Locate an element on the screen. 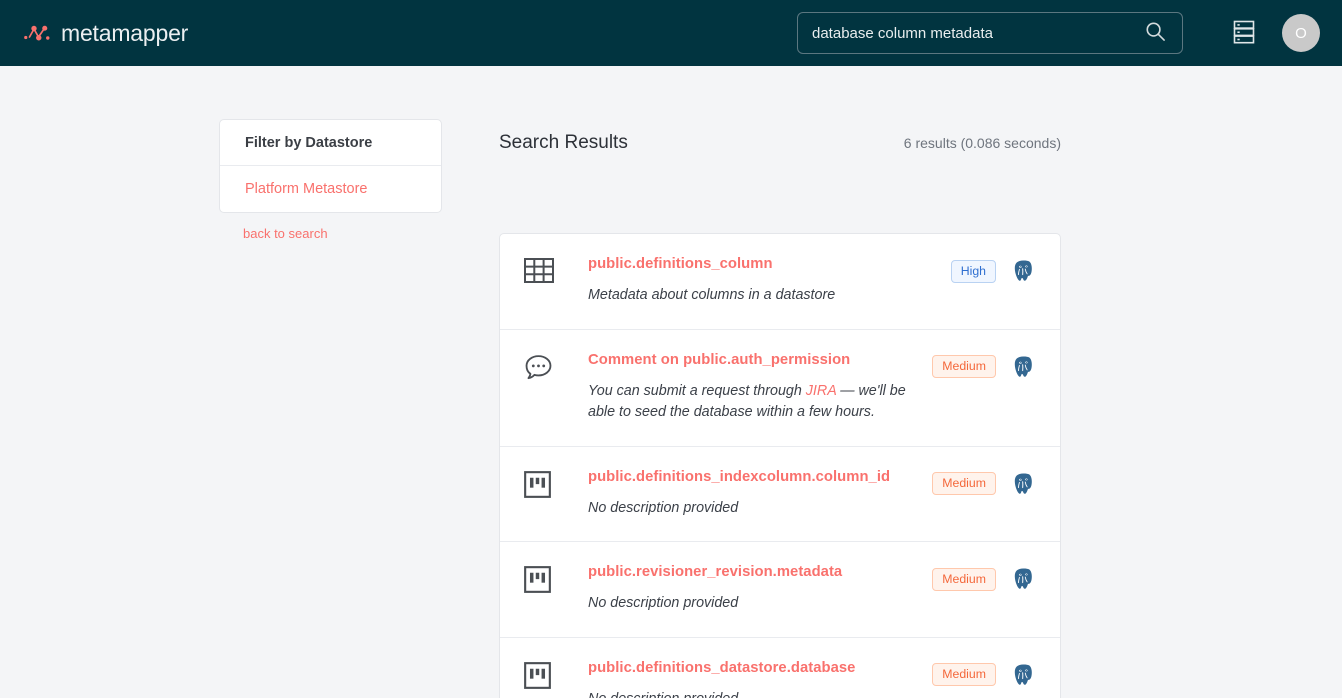 The image size is (1342, 698). search-icon is located at coordinates (1155, 33).